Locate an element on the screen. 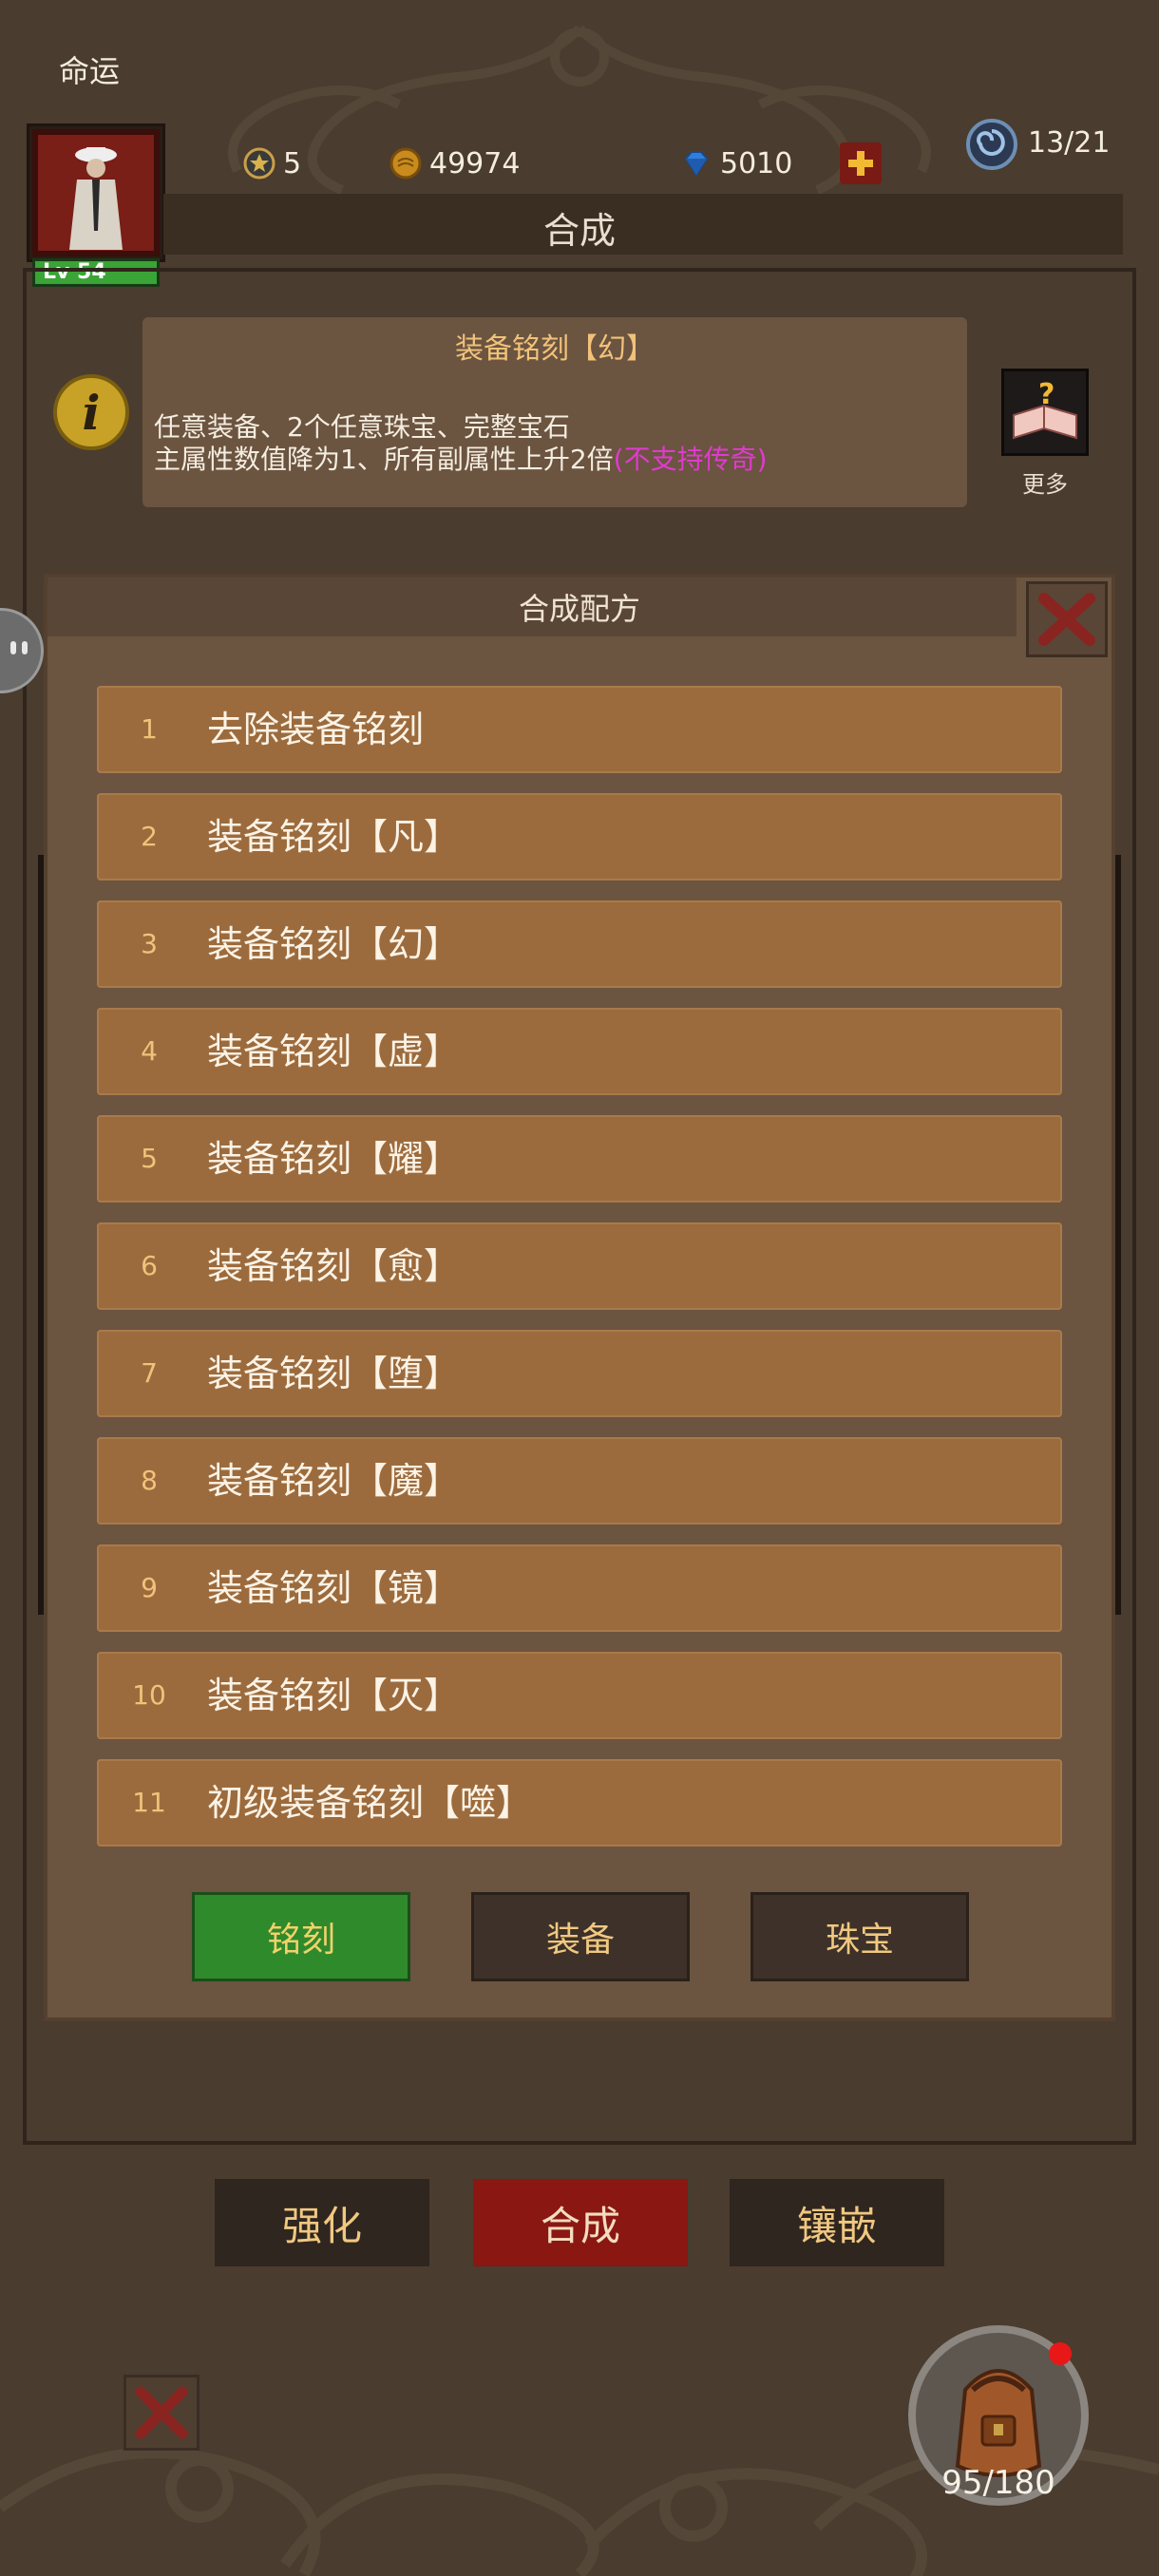 Image resolution: width=1159 pixels, height=2576 pixels. recipe-item: 7 装备铭刻【堕】 is located at coordinates (579, 1373).